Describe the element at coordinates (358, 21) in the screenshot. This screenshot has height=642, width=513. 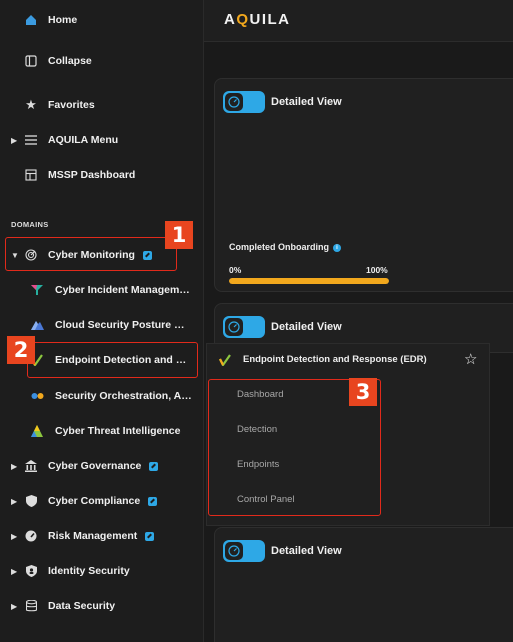
I see `top-header: AQUILA` at that location.